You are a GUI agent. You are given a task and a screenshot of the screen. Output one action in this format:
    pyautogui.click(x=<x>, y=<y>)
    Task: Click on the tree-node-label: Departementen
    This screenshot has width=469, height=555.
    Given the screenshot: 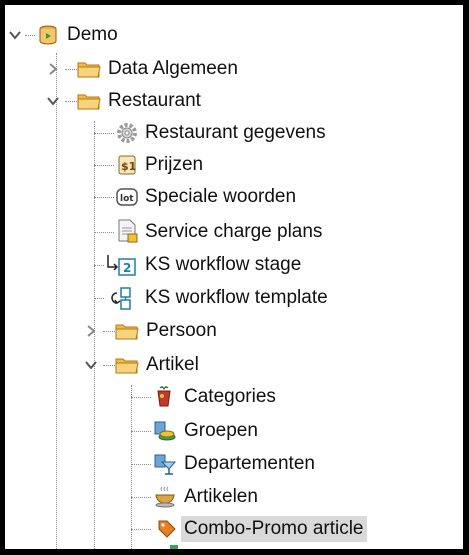 What is the action you would take?
    pyautogui.click(x=249, y=463)
    